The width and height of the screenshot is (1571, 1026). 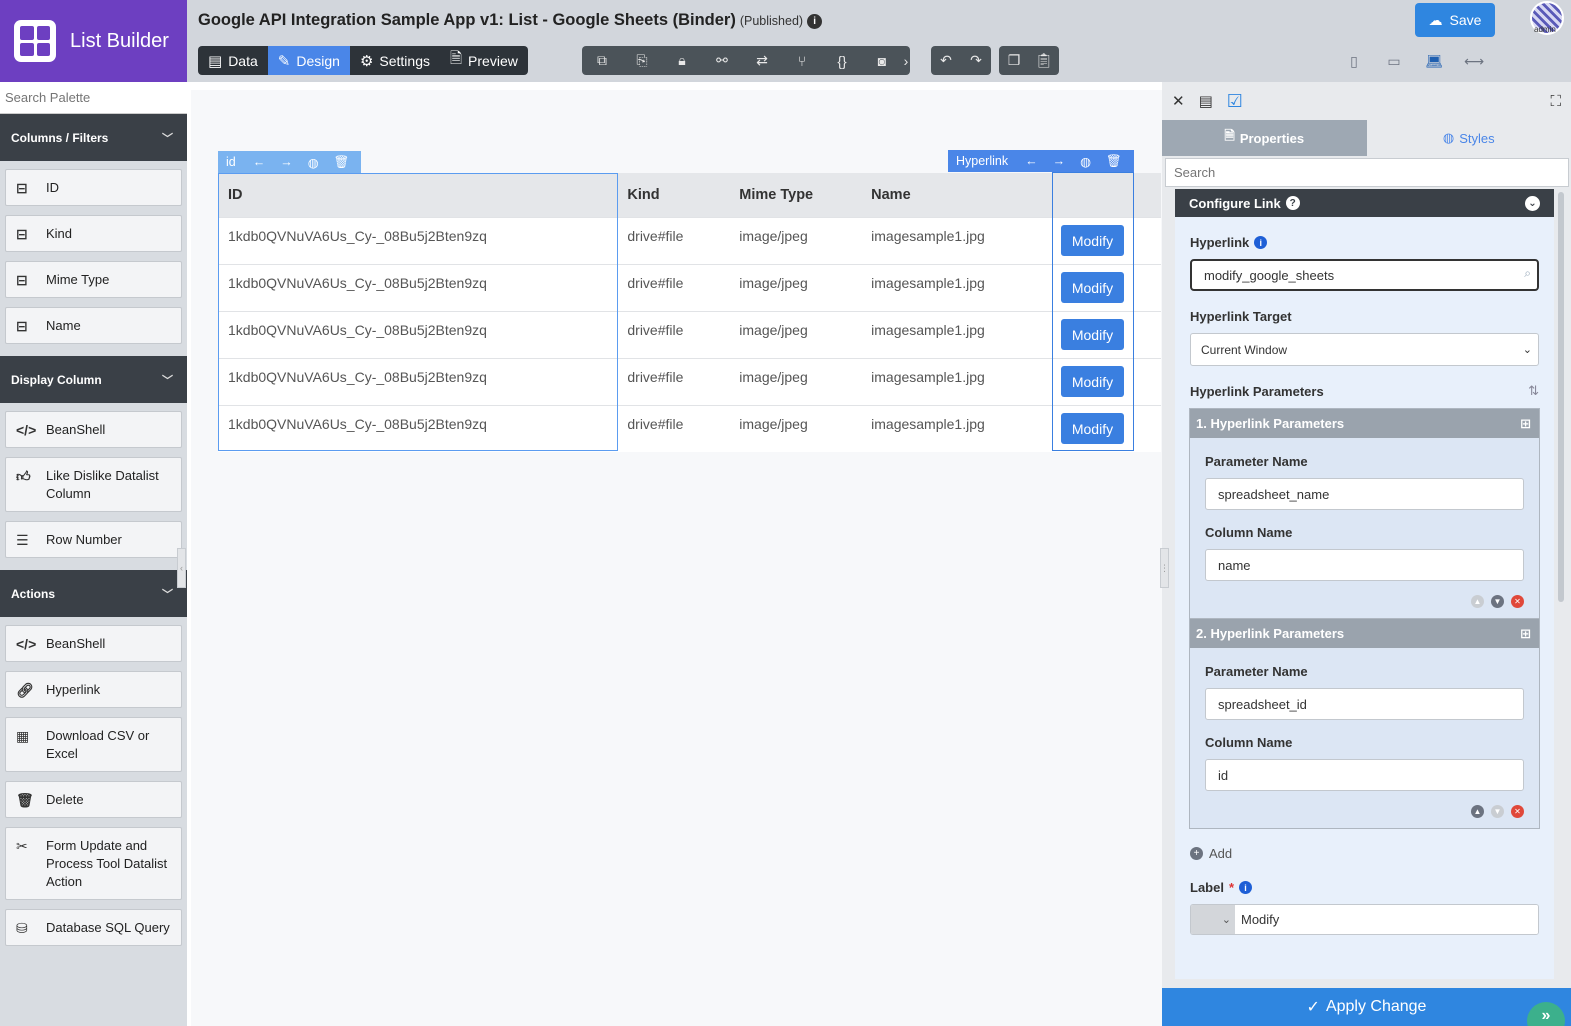 What do you see at coordinates (1547, 18) in the screenshot?
I see `avatar: admin` at bounding box center [1547, 18].